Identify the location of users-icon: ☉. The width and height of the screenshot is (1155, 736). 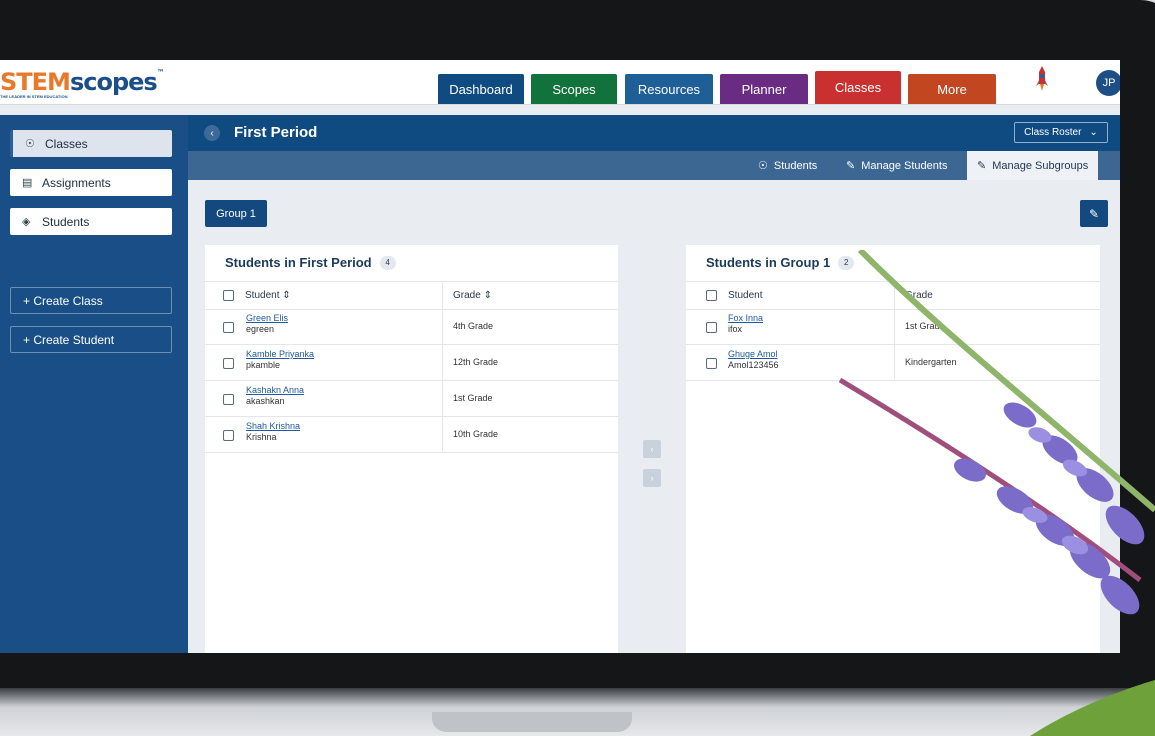
(30, 144).